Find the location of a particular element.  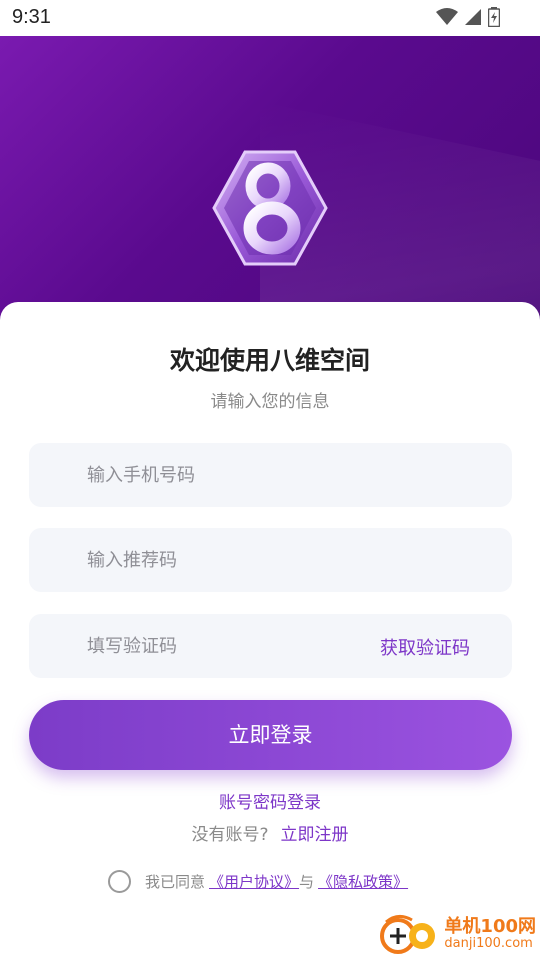

page-title: 欢迎使用八维空间 is located at coordinates (269, 360).